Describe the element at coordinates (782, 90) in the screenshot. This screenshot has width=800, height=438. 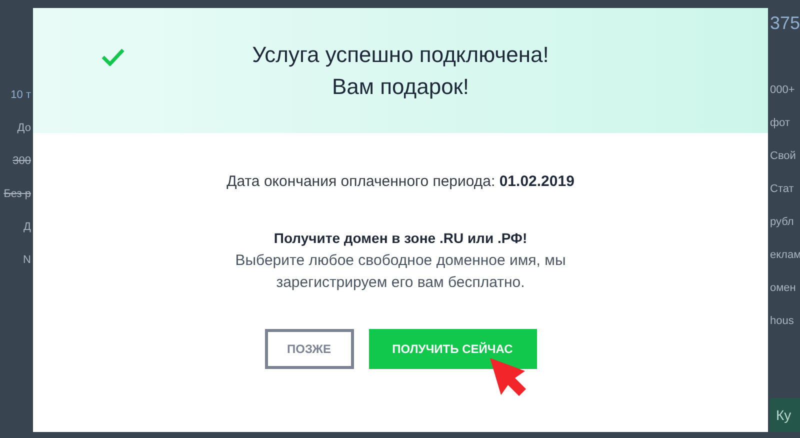
I see `background-text: 000+` at that location.